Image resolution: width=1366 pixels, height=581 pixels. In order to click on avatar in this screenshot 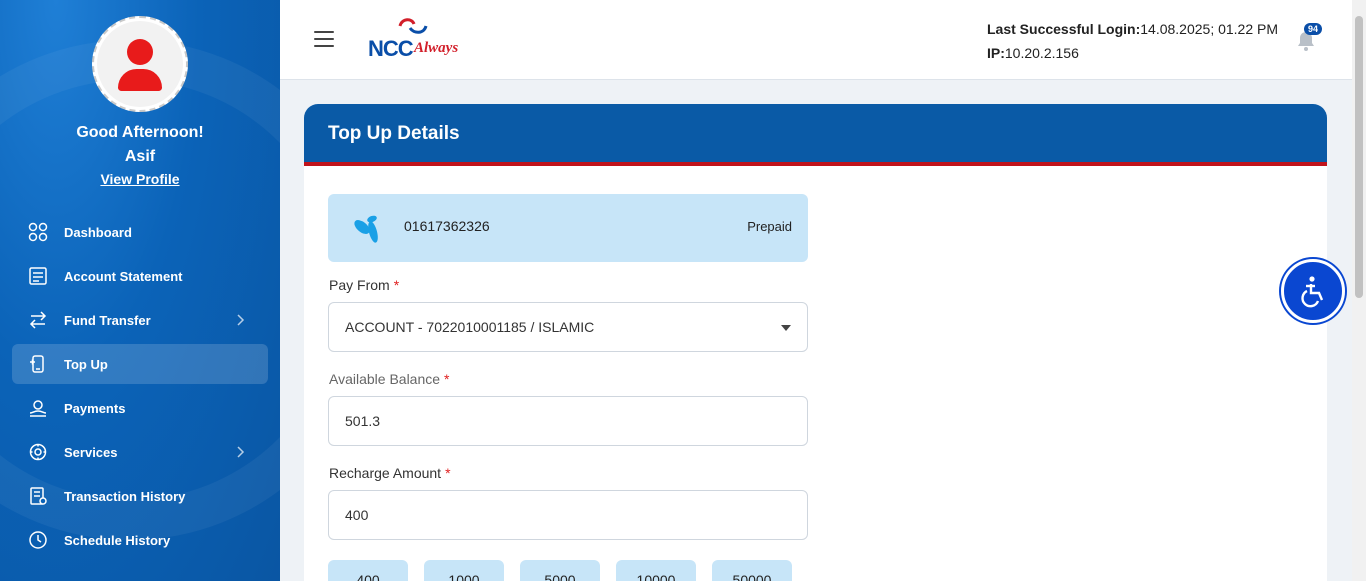, I will do `click(140, 64)`.